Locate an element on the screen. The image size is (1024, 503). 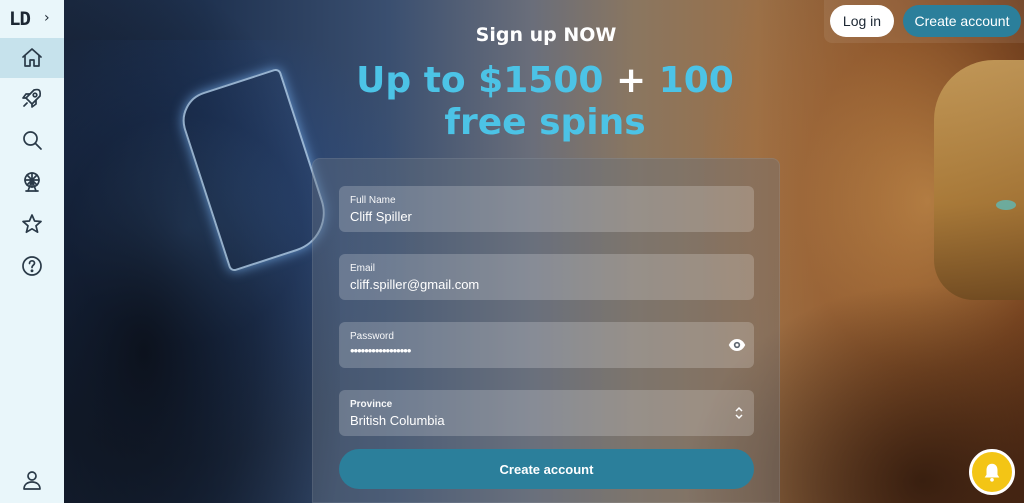
chevron-updown-icon is located at coordinates (739, 413).